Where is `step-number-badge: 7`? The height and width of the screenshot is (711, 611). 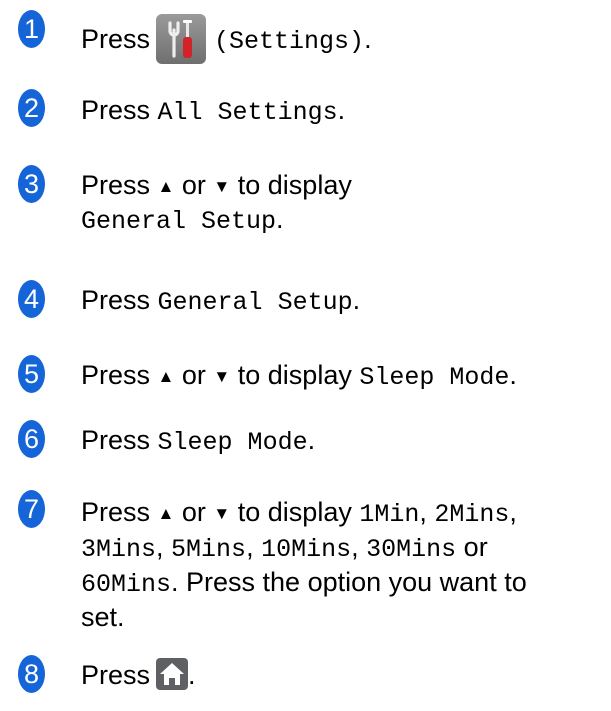 step-number-badge: 7 is located at coordinates (31, 509).